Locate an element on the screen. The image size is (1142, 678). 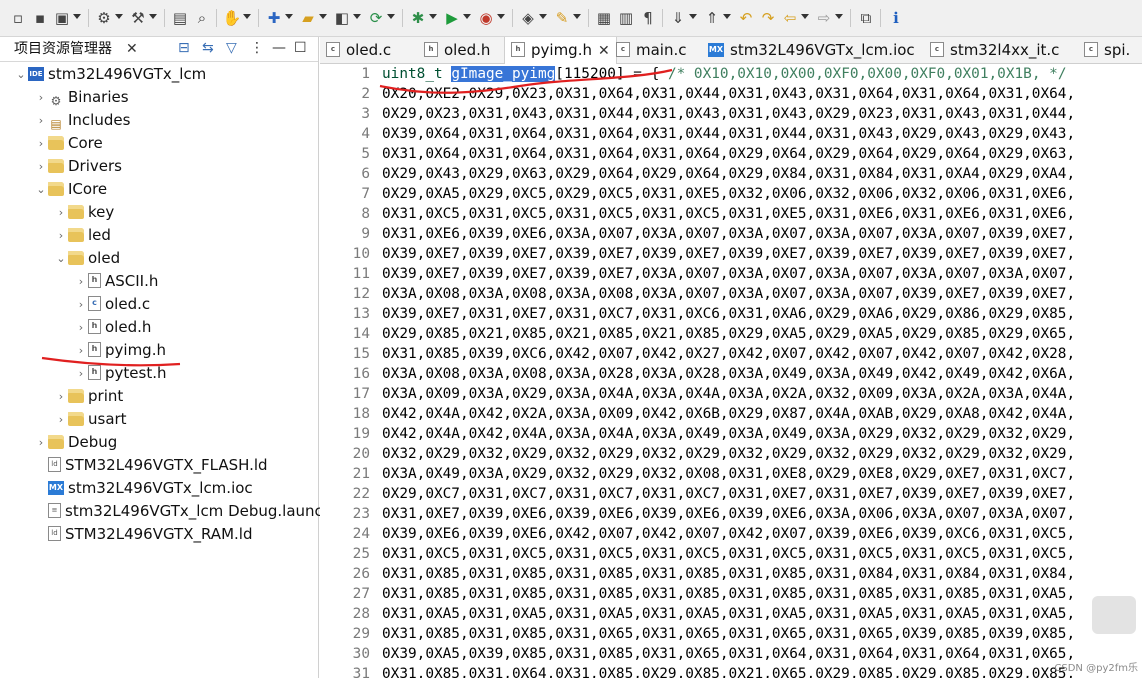
tree-item-oled-c: › c oled.c is located at coordinates (112, 304).